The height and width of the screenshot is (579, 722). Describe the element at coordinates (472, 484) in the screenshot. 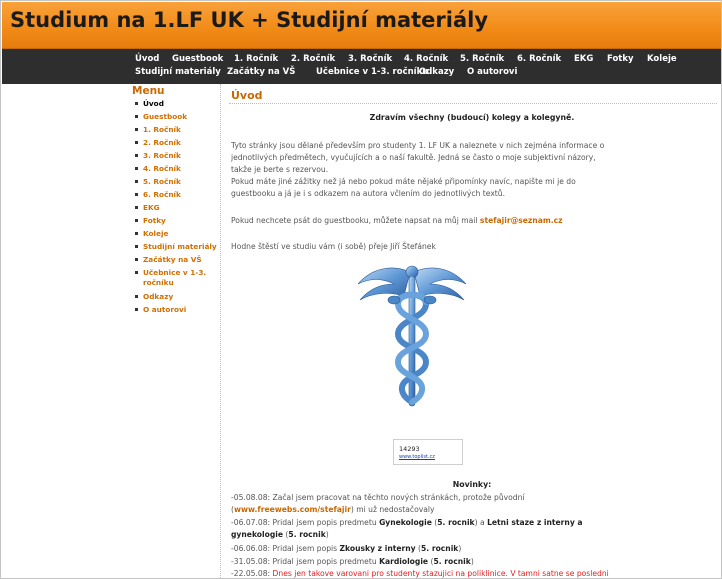

I see `news-title: Novinky:` at that location.